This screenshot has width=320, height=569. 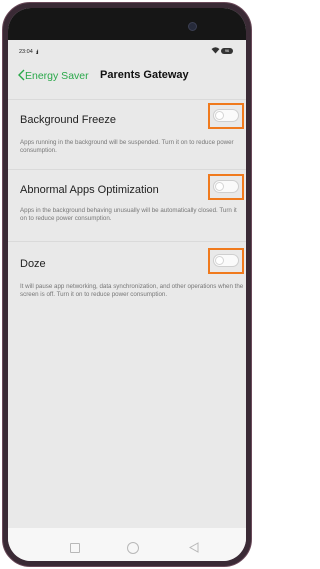 What do you see at coordinates (192, 26) in the screenshot?
I see `front-camera-icon` at bounding box center [192, 26].